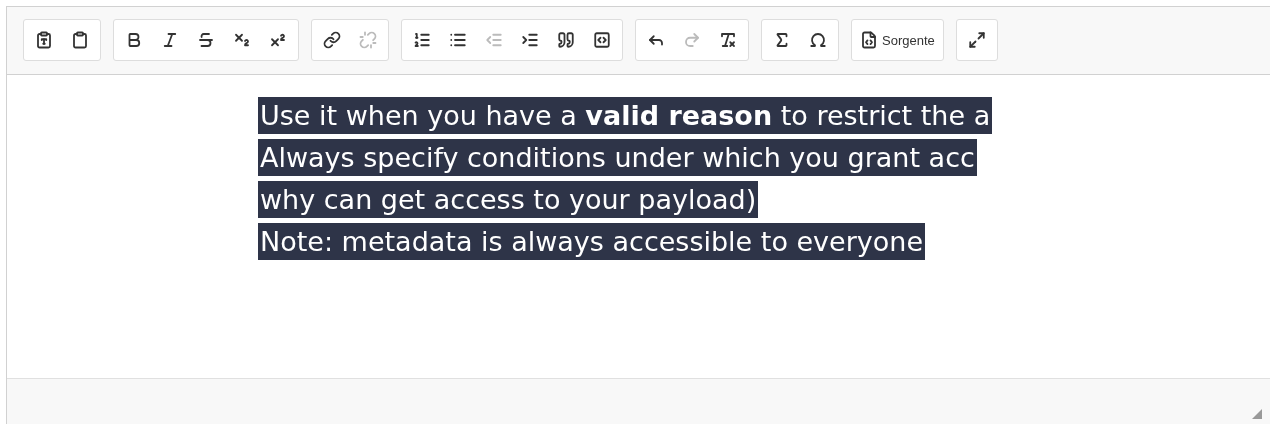 The image size is (1270, 424). I want to click on outdent-icon, so click(494, 40).